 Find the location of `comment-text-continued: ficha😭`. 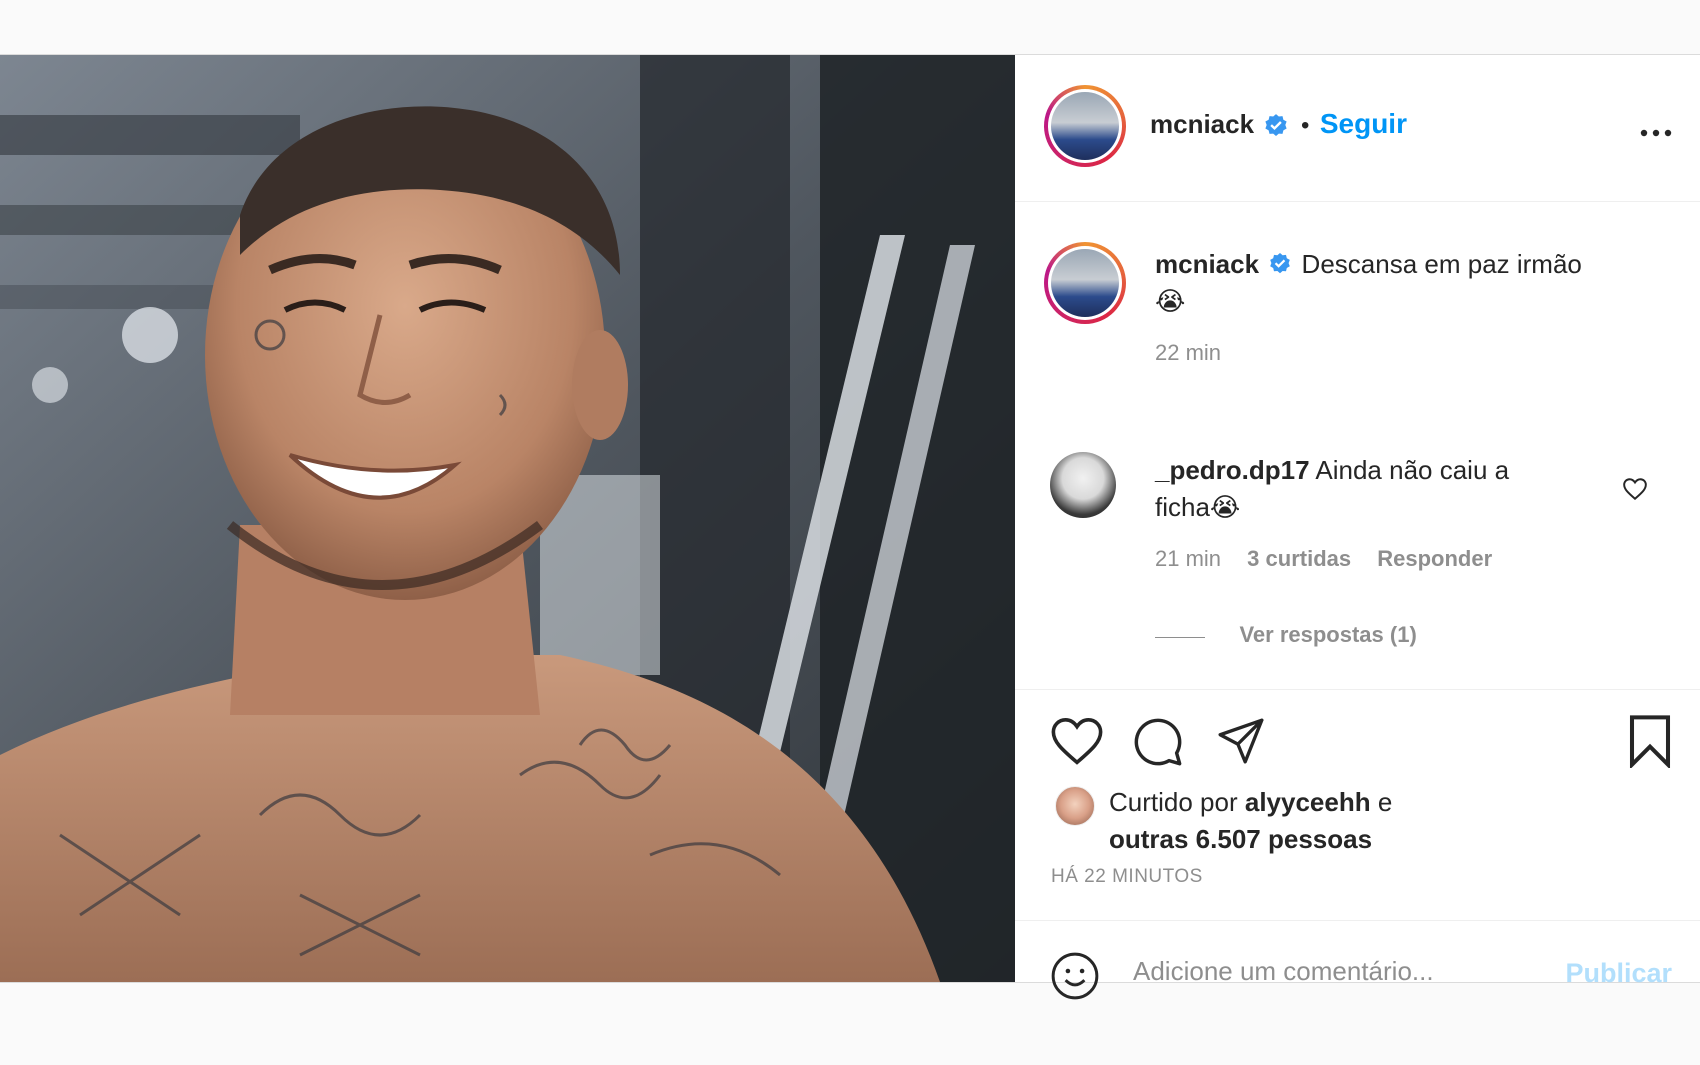

comment-text-continued: ficha😭 is located at coordinates (1198, 507).